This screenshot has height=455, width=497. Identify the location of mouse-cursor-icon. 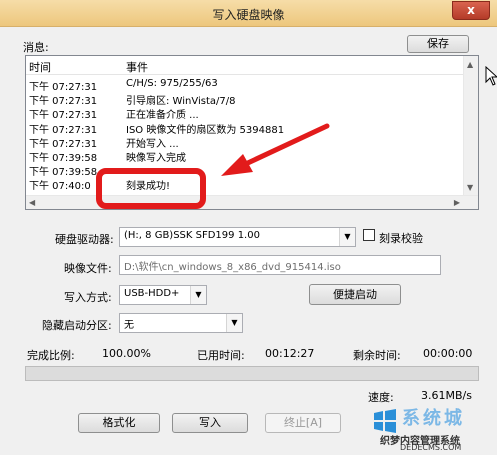
(491, 76).